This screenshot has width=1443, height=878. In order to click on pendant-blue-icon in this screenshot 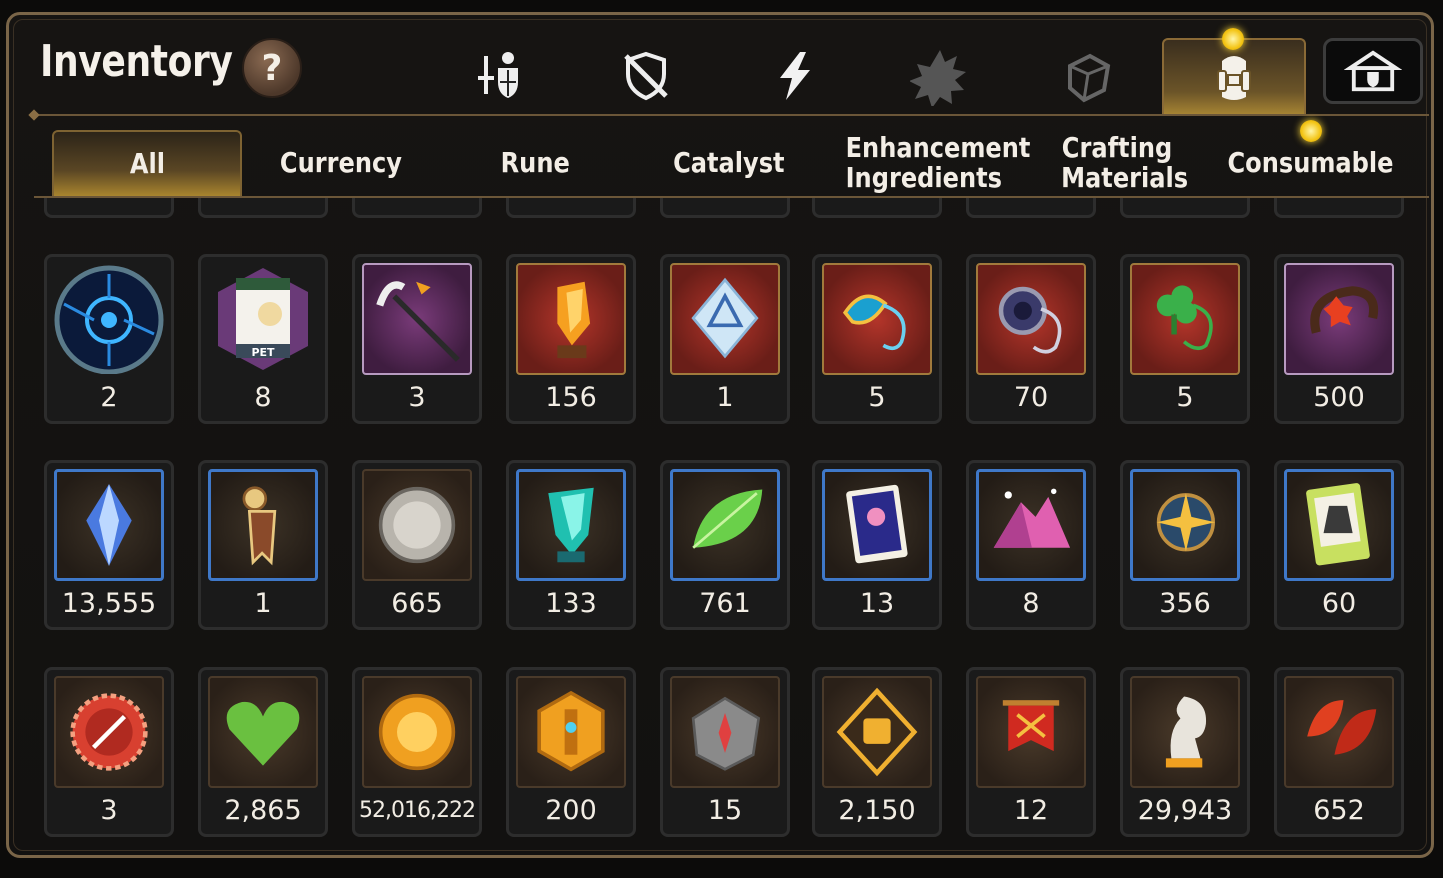, I will do `click(877, 319)`.